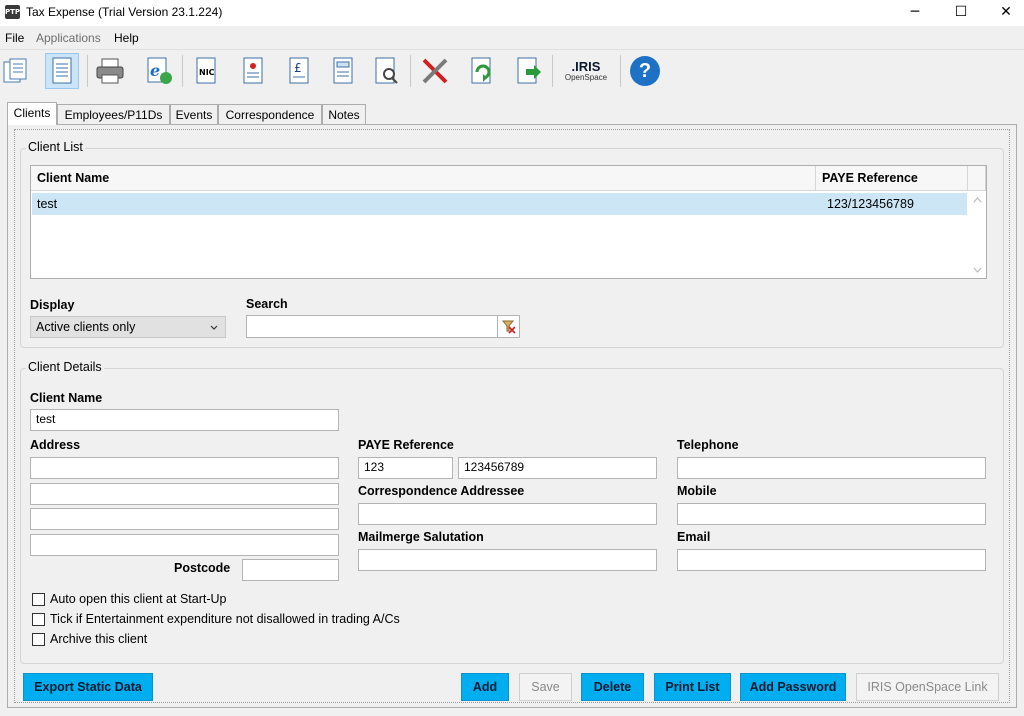 The image size is (1024, 716). I want to click on column-header-filler, so click(977, 178).